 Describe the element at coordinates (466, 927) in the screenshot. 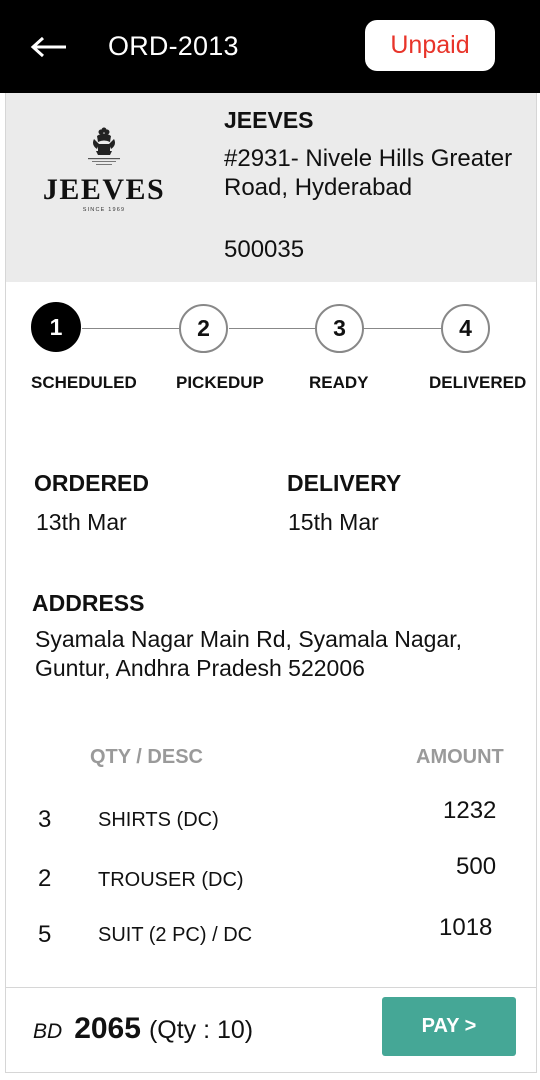

I see `item-amount: 1018` at that location.